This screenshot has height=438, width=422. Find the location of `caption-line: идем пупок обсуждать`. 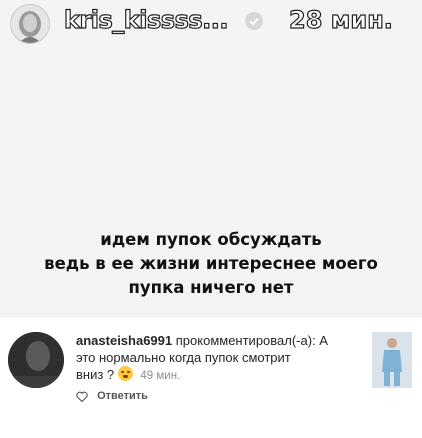

caption-line: идем пупок обсуждать is located at coordinates (211, 239).